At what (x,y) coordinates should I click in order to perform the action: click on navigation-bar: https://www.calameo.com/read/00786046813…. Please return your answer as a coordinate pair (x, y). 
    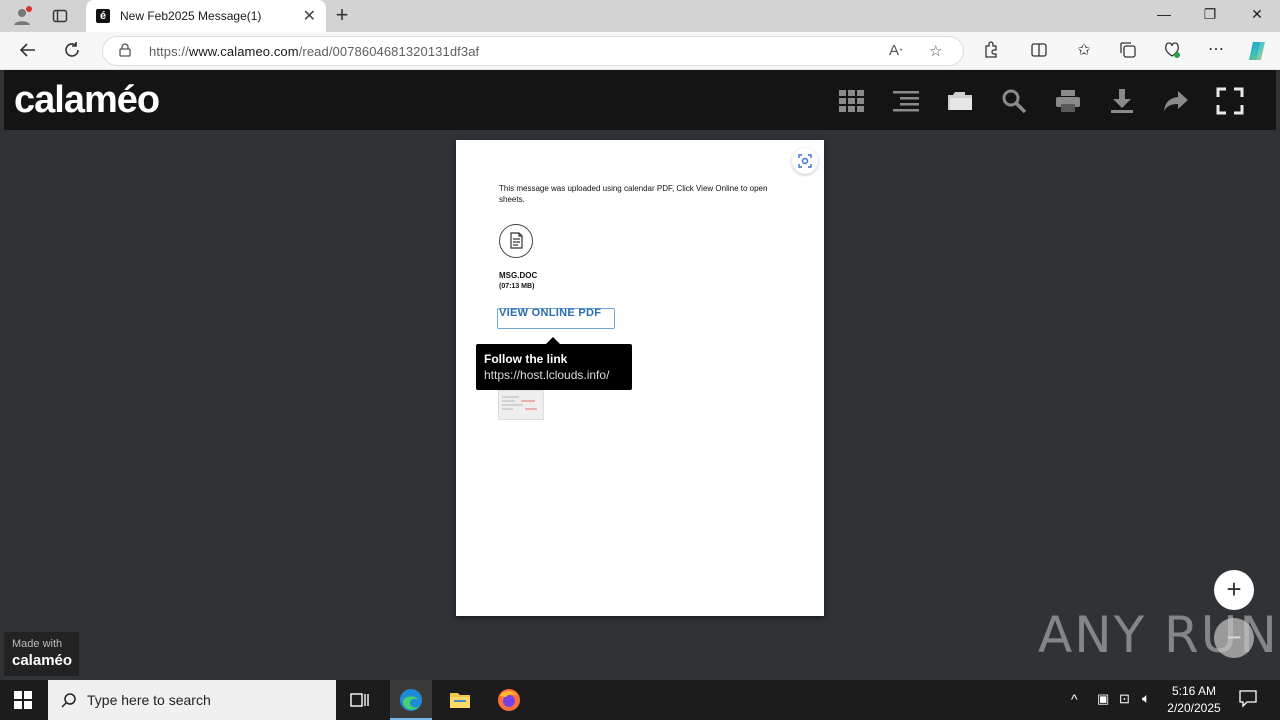
    Looking at the image, I should click on (640, 51).